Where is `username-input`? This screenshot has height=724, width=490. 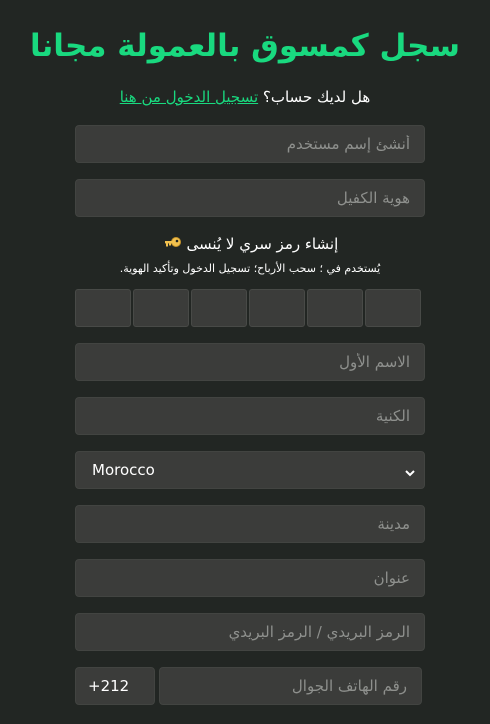
username-input is located at coordinates (250, 144).